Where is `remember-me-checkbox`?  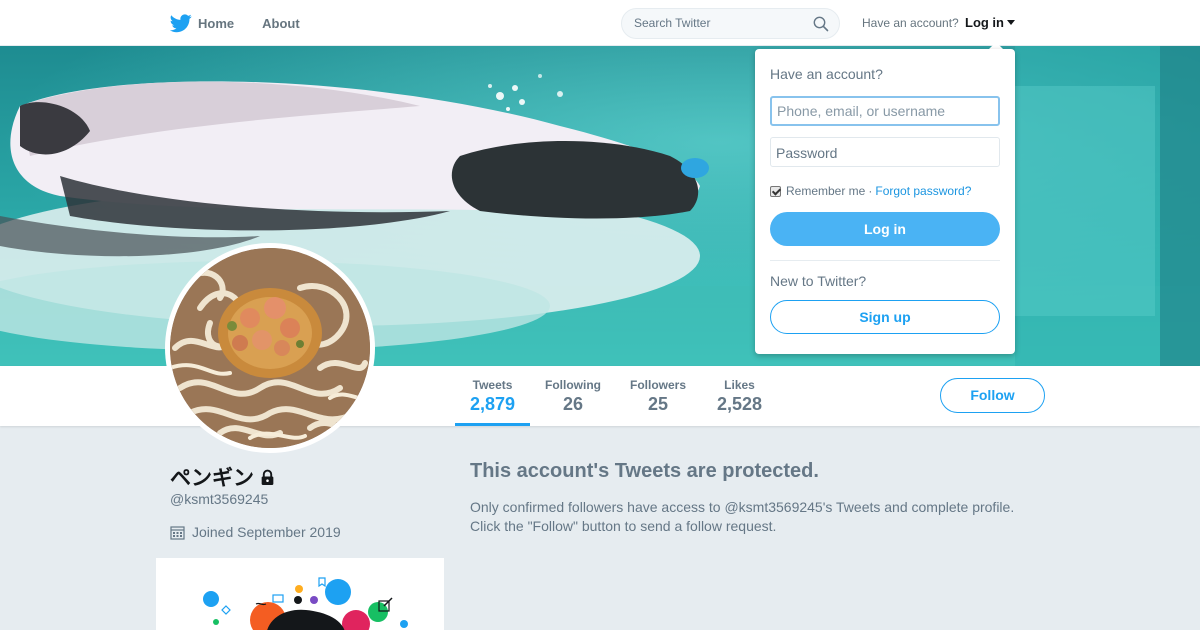
remember-me-checkbox is located at coordinates (775, 191).